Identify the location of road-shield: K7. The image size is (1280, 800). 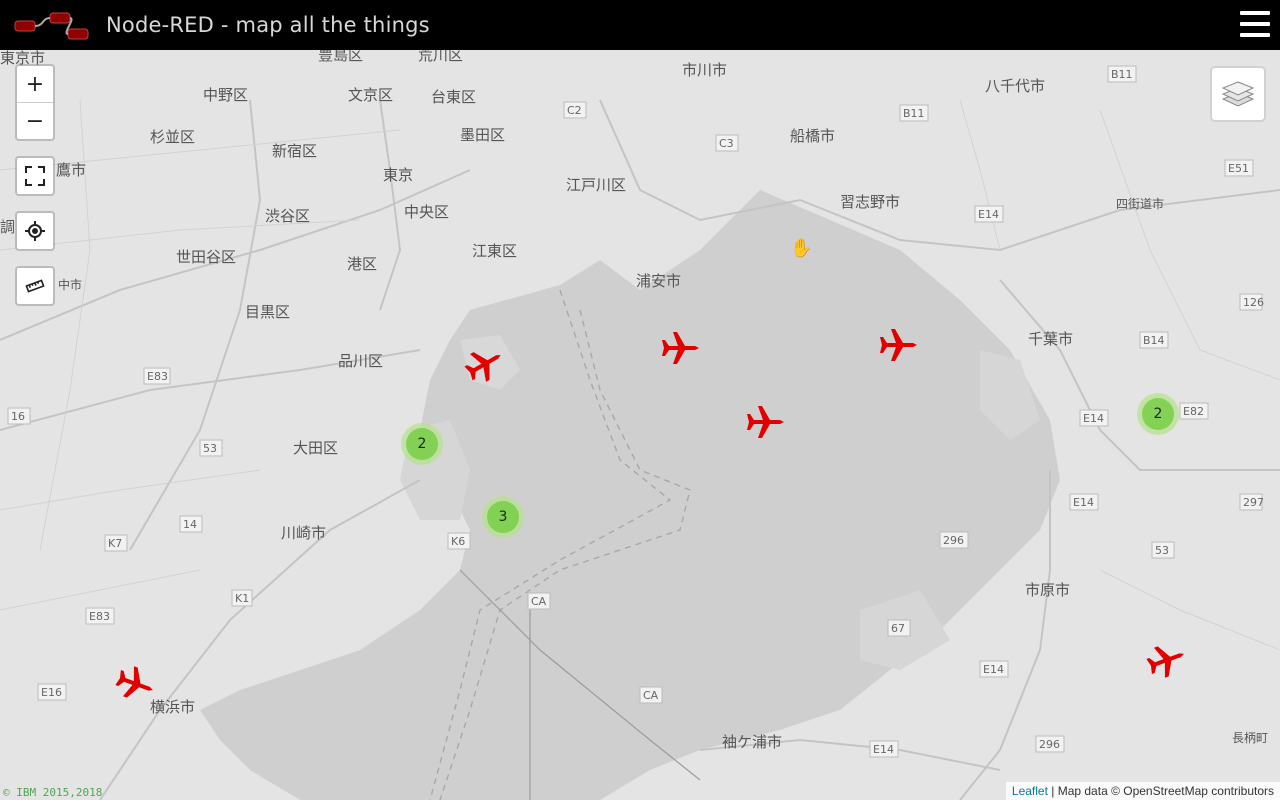
(116, 543).